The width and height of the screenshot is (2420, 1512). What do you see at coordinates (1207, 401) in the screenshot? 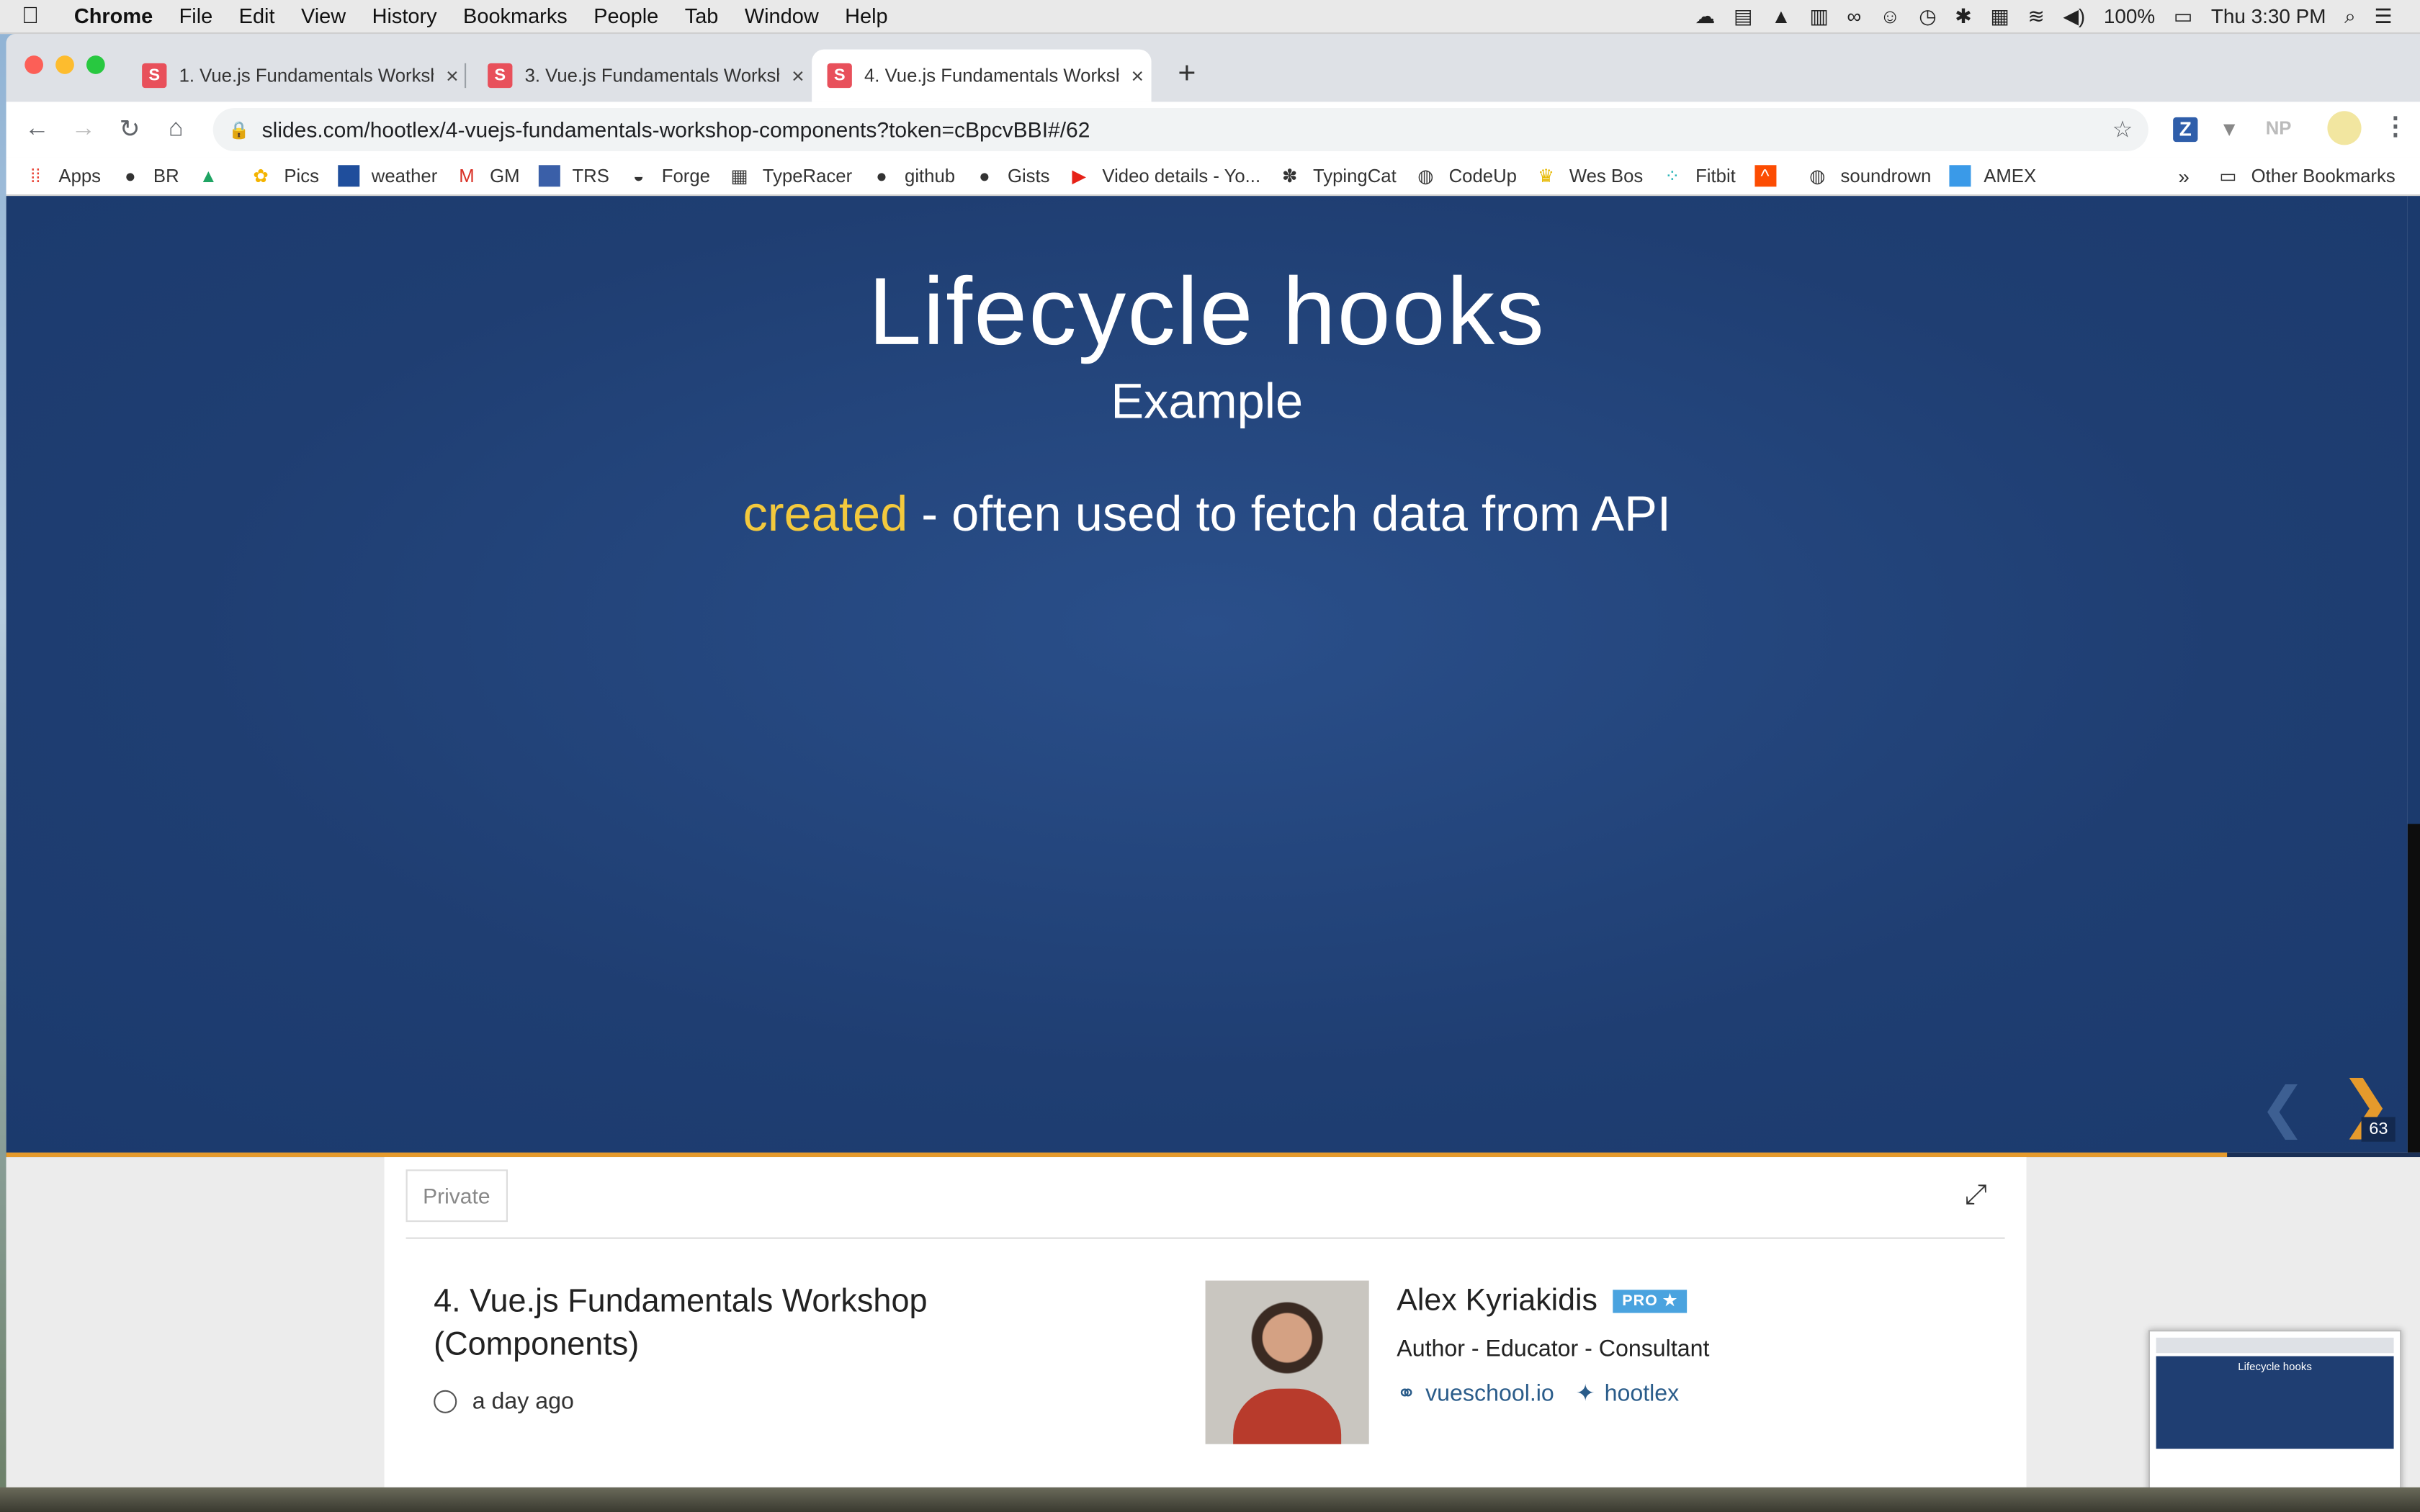
I see `slide-subtitle: Example` at bounding box center [1207, 401].